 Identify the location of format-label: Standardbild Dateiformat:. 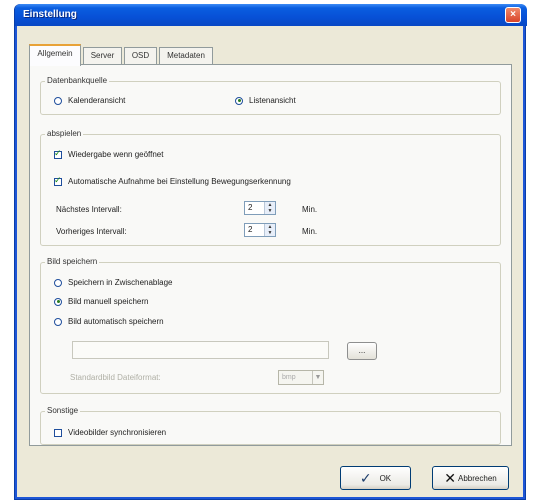
(115, 377).